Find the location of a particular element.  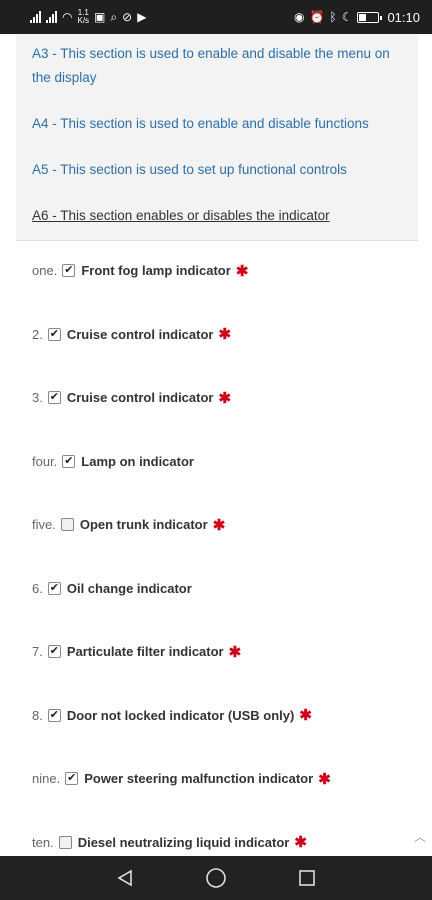

indicator-row: 6. ✔ Oil change indicator is located at coordinates (217, 589).